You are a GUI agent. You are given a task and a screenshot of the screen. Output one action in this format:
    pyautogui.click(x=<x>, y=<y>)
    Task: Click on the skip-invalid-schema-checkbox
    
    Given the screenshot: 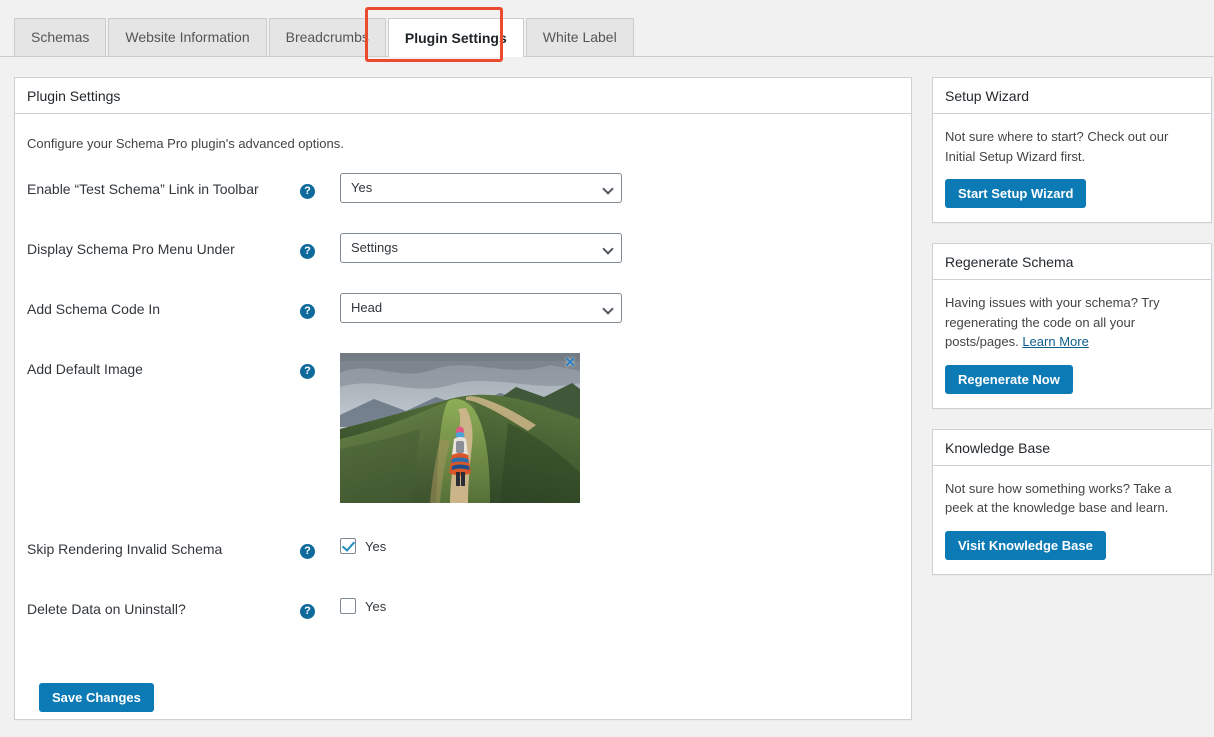 What is the action you would take?
    pyautogui.click(x=348, y=546)
    